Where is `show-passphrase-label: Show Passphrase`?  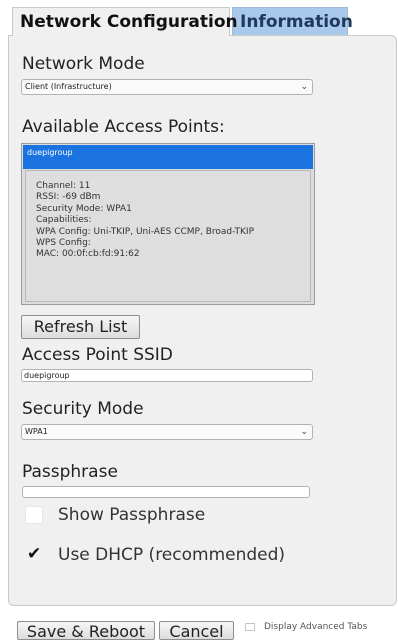
show-passphrase-label: Show Passphrase is located at coordinates (132, 515).